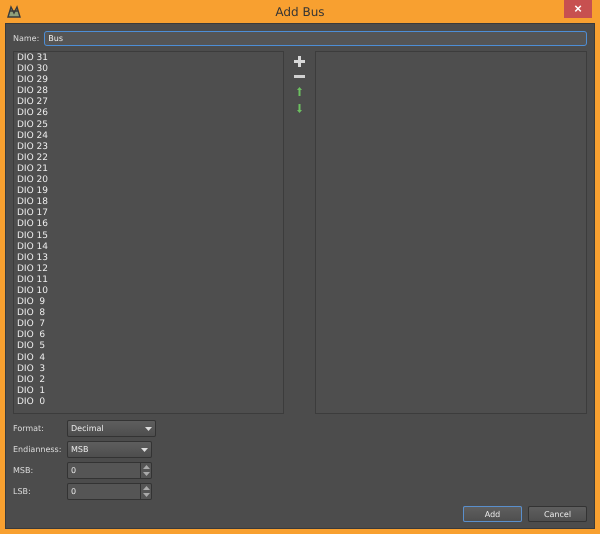  I want to click on signal-item: DIO 12, so click(148, 269).